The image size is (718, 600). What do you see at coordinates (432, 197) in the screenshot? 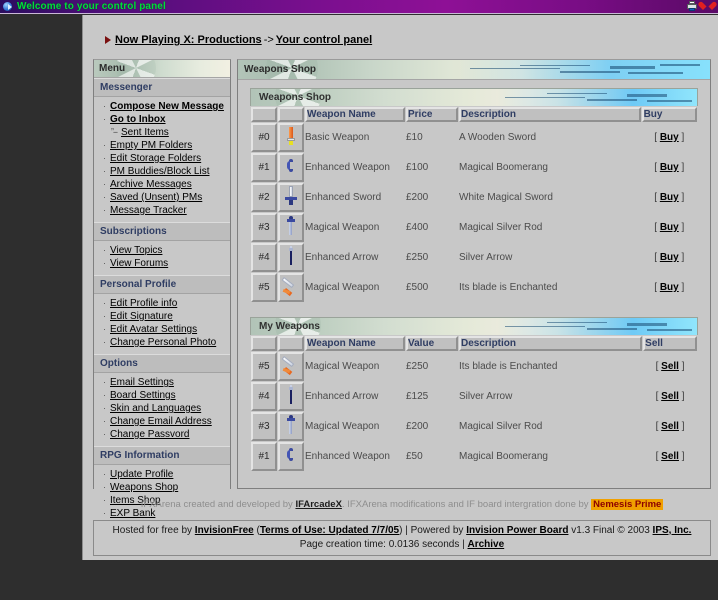
I see `cell-price: £200` at bounding box center [432, 197].